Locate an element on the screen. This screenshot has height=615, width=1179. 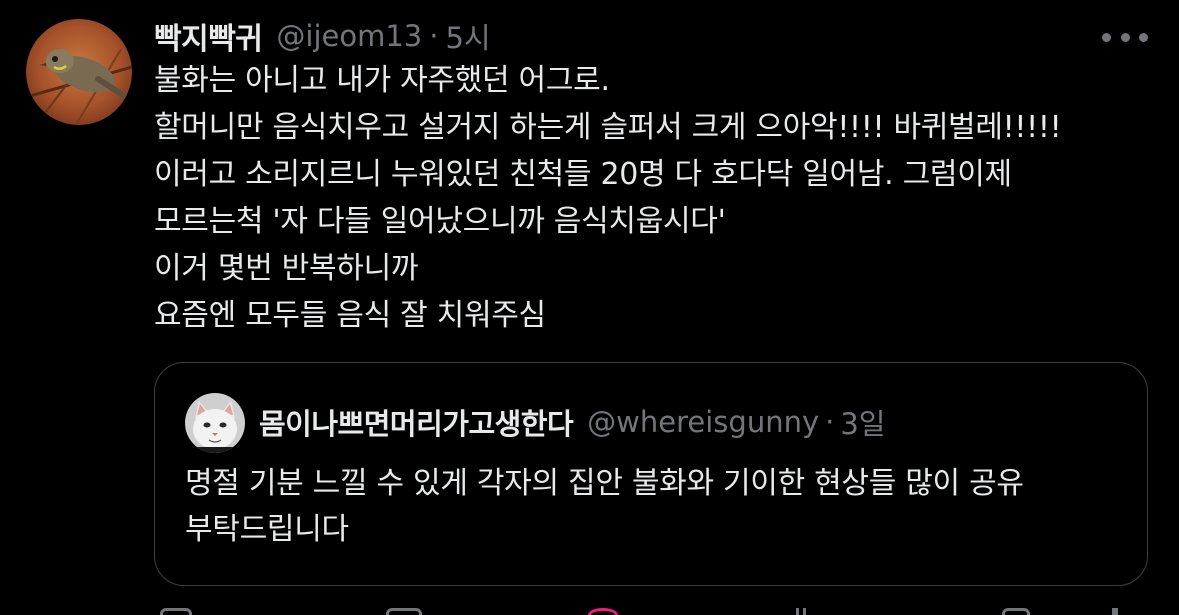
tweet-text-line: 불화는 아니고 내가 자주했던 어그로. is located at coordinates (382, 80).